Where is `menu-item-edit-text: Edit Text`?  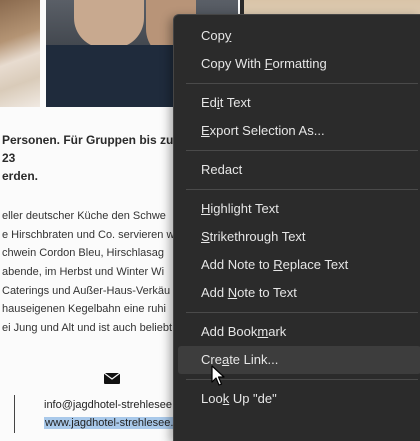 menu-item-edit-text: Edit Text is located at coordinates (299, 103).